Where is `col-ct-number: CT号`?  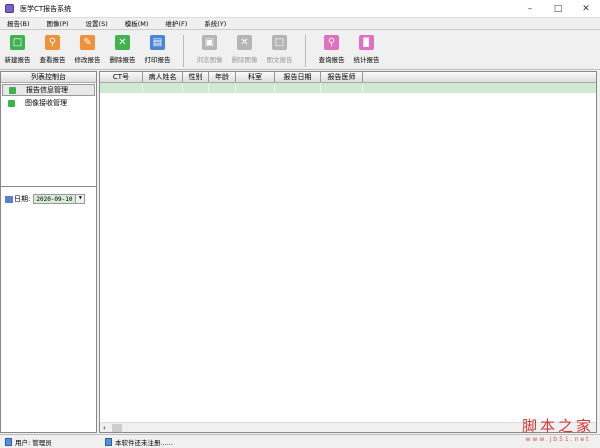
col-ct-number: CT号 is located at coordinates (121, 77).